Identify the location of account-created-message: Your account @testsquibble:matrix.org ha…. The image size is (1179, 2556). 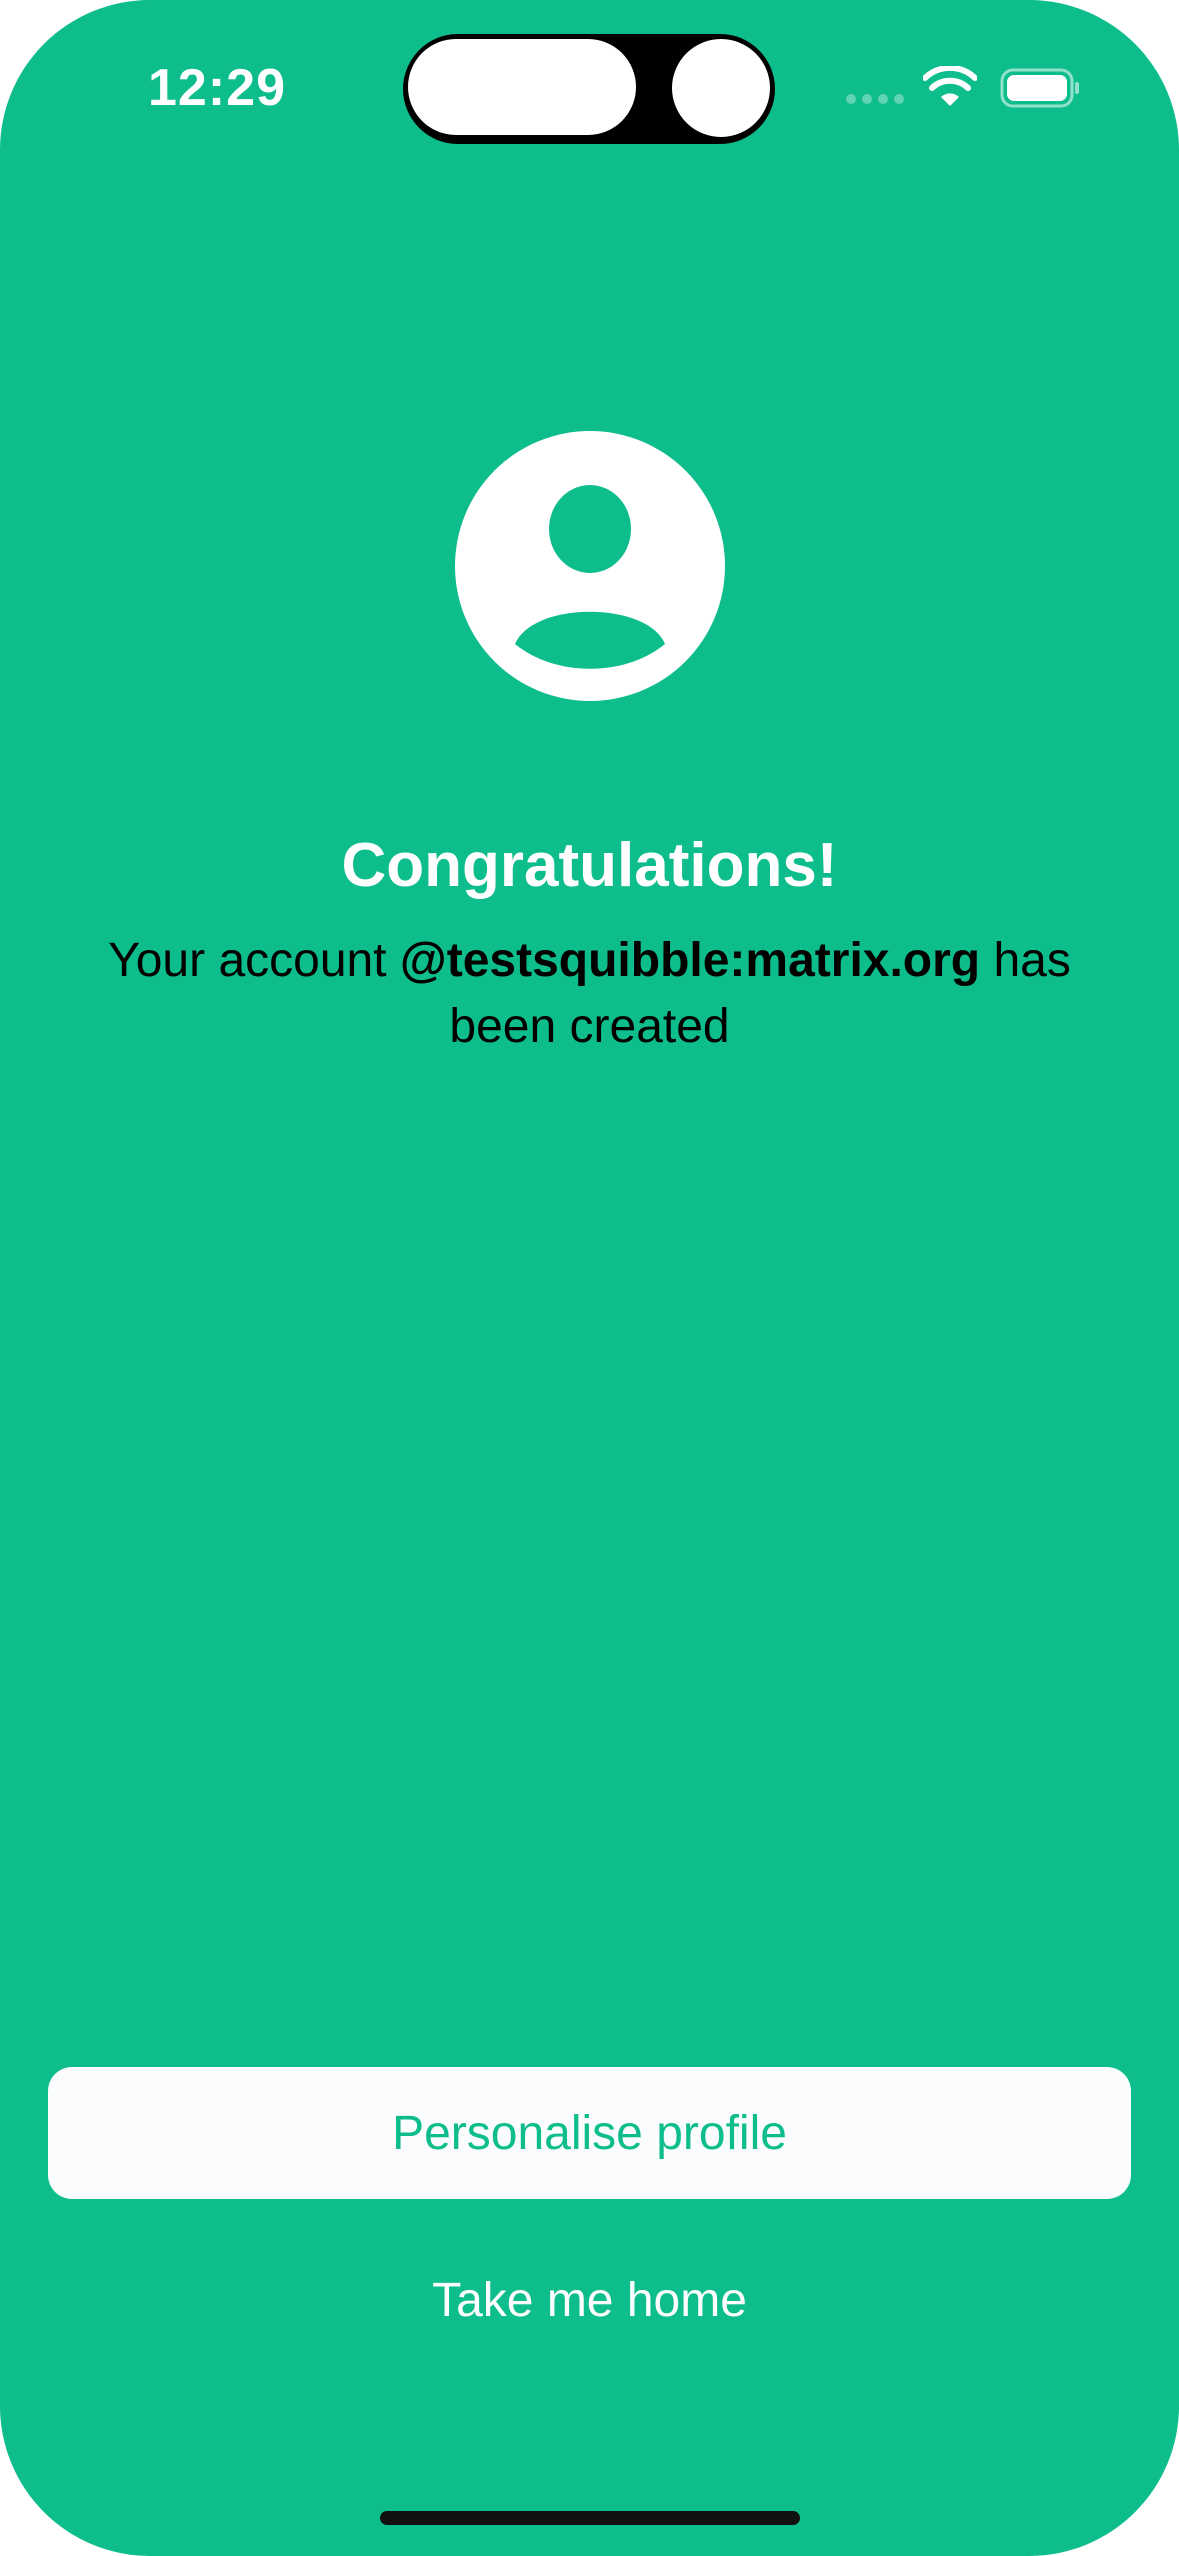
(589, 994).